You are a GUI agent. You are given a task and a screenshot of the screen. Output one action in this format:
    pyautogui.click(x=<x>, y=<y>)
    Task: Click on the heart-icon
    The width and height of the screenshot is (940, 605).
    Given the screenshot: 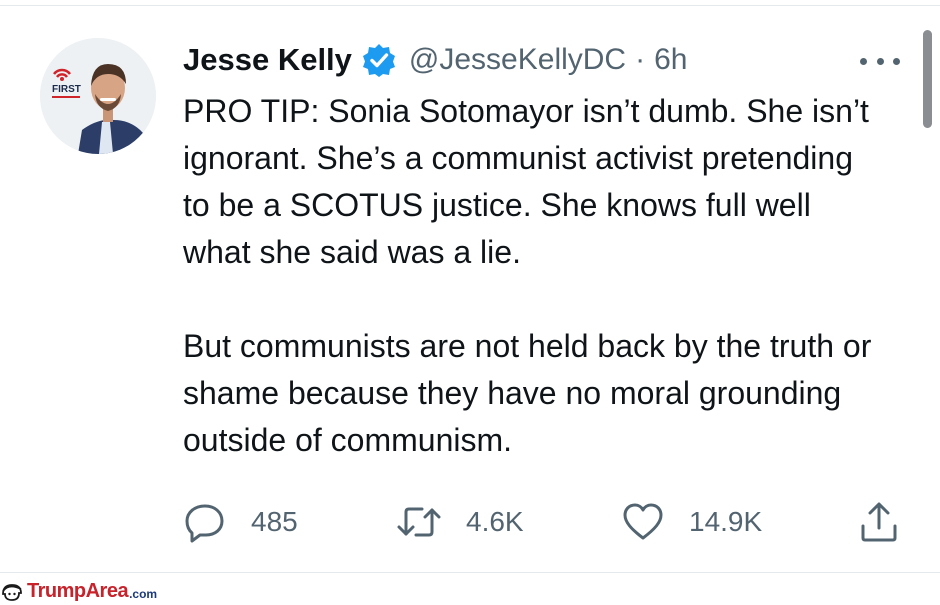 What is the action you would take?
    pyautogui.click(x=643, y=521)
    